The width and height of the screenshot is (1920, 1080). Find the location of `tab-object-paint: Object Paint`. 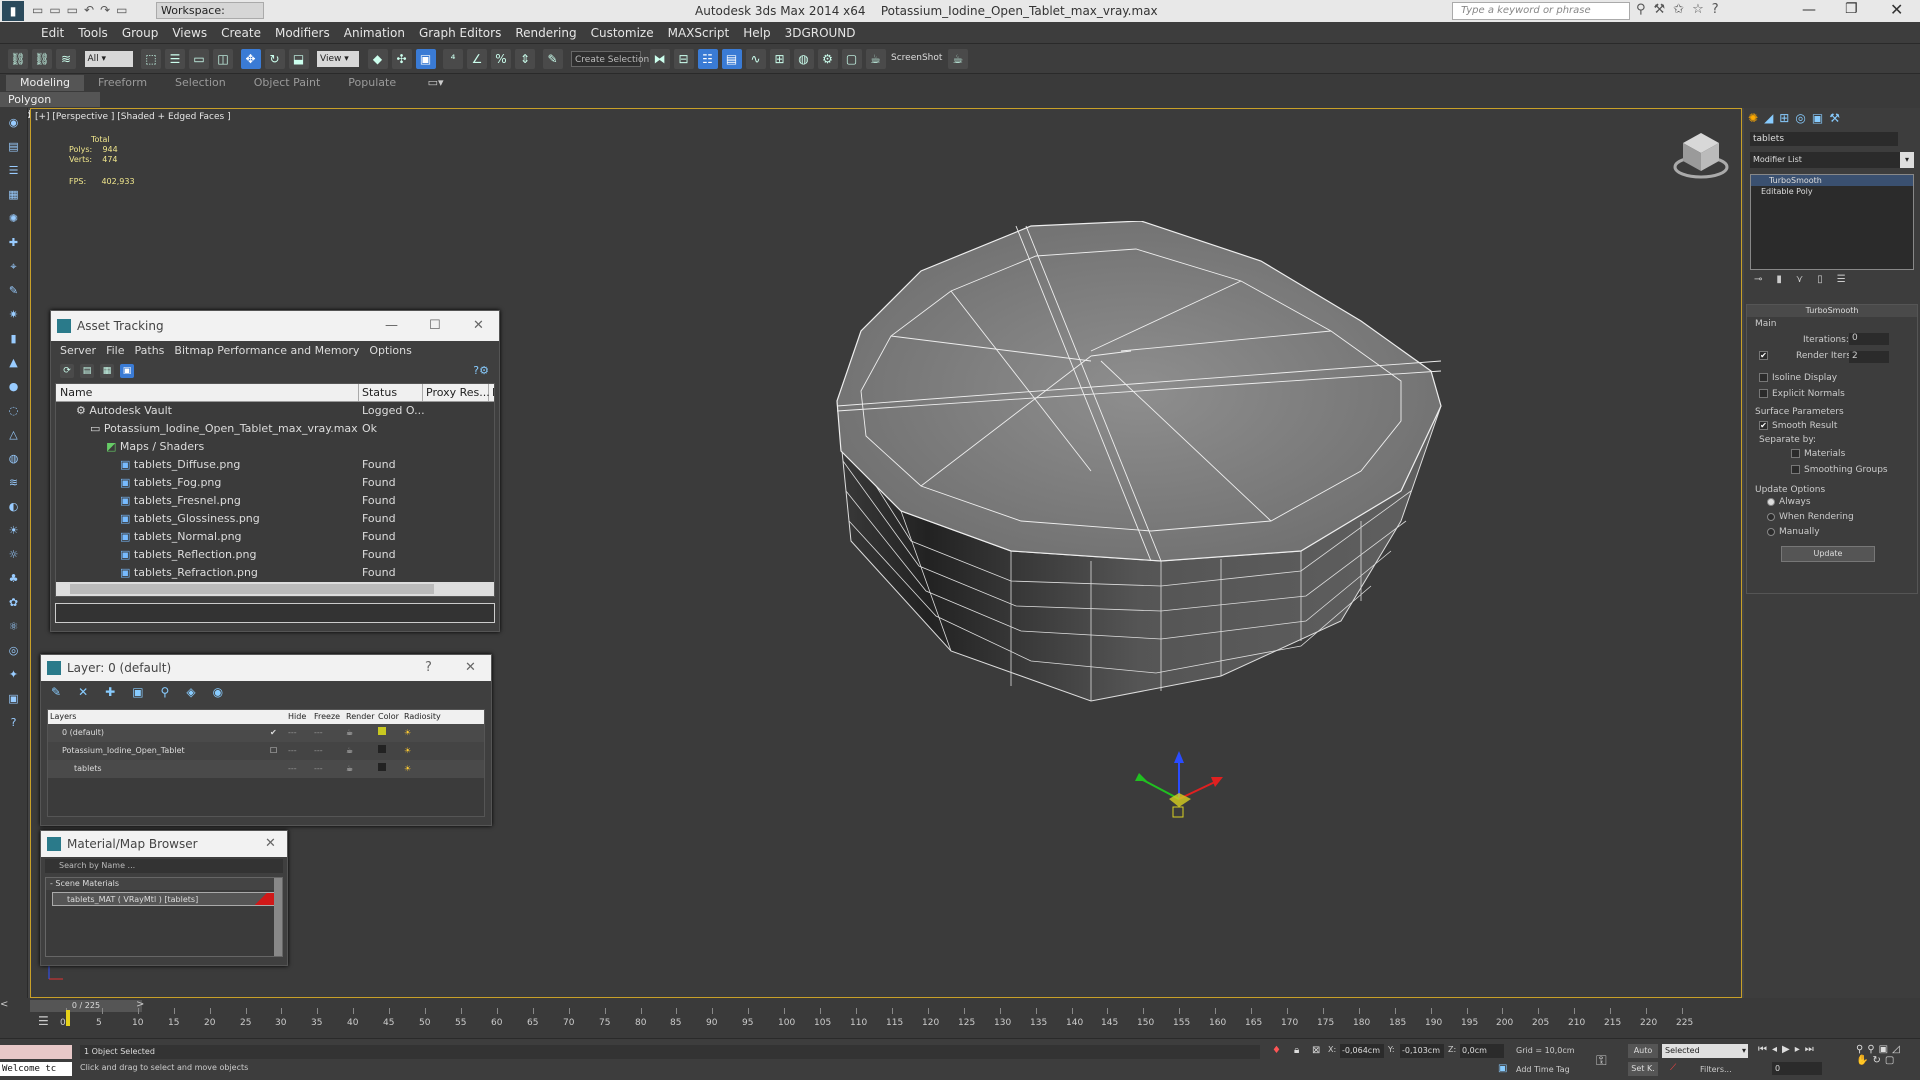

tab-object-paint: Object Paint is located at coordinates (287, 83).